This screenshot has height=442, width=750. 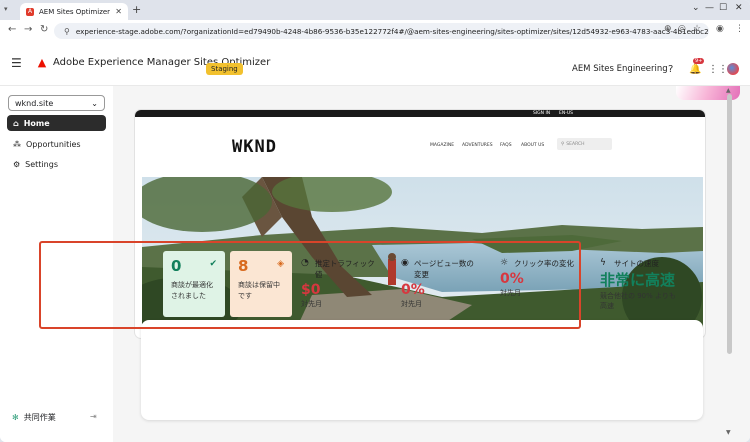 I want to click on speed-metric: ϟ サイトの速度 非常に高速 競合他社の 90% よりも高速, so click(x=639, y=284).